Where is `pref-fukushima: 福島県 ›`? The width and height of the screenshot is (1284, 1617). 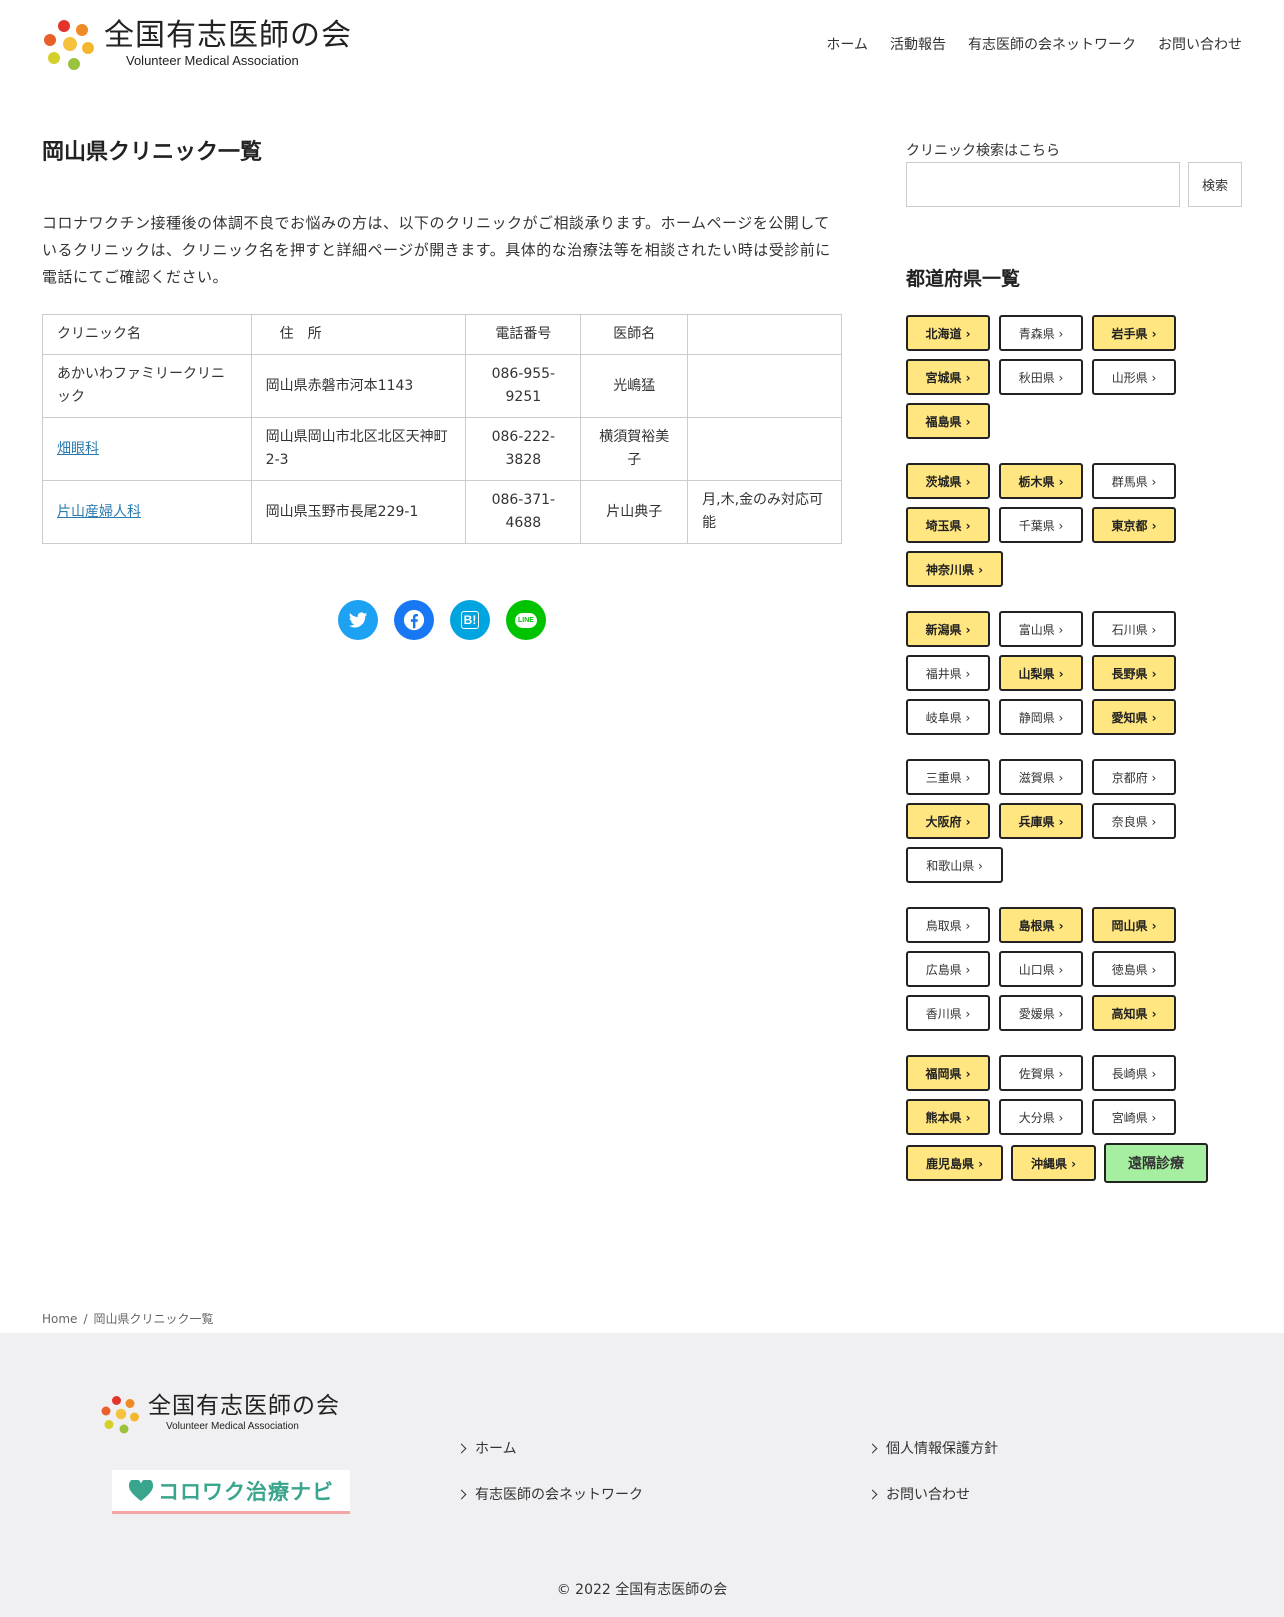 pref-fukushima: 福島県 › is located at coordinates (948, 421).